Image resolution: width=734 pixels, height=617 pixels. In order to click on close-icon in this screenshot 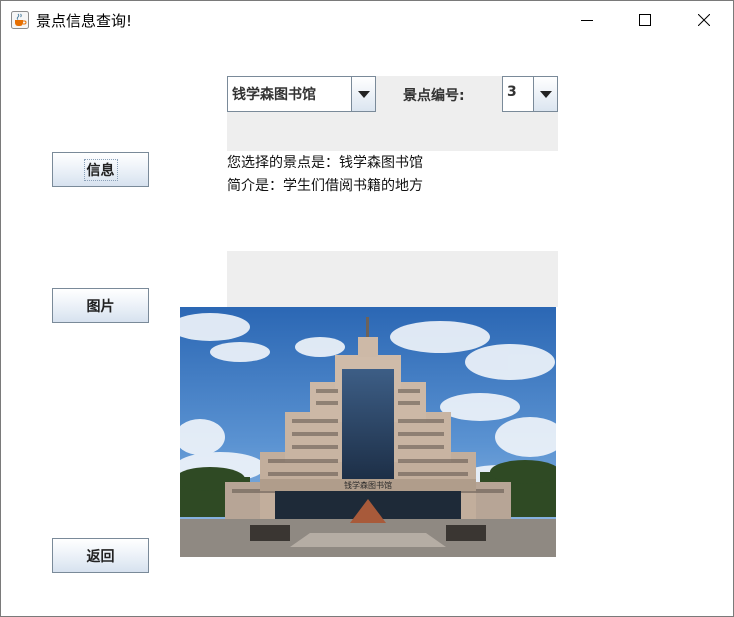, I will do `click(704, 20)`.